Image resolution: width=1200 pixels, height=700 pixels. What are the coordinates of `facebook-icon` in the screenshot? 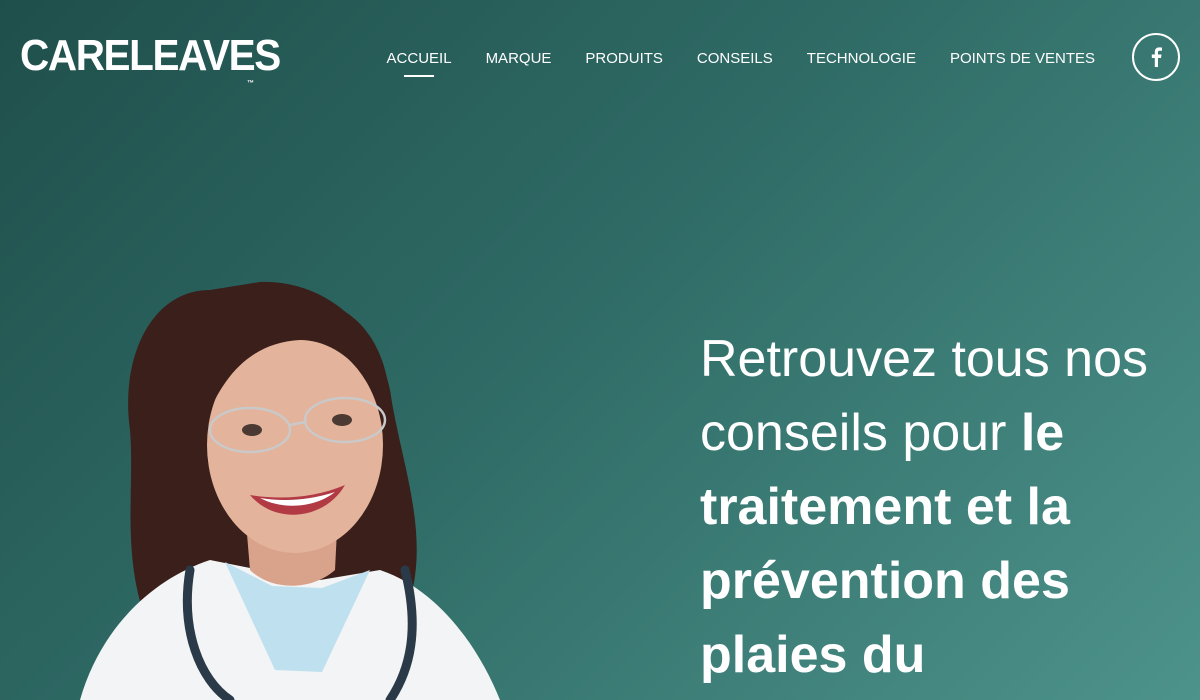 It's located at (1156, 57).